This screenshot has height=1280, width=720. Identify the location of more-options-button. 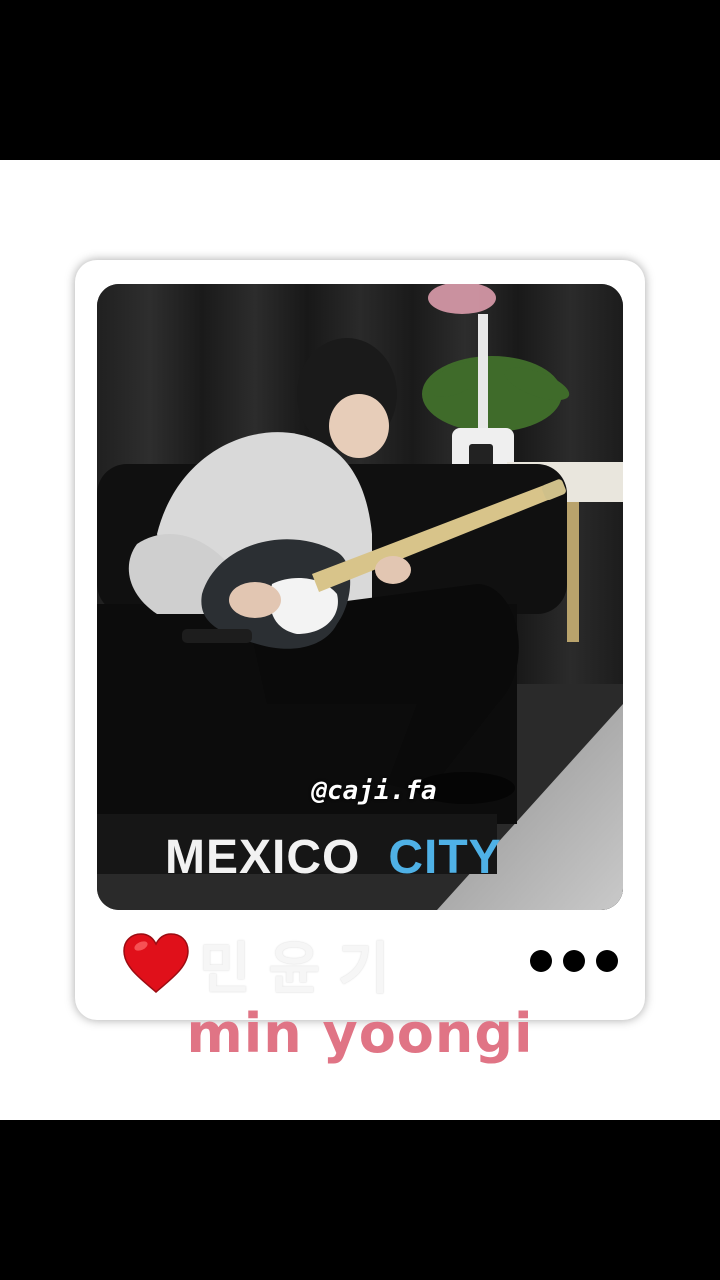
(578, 961).